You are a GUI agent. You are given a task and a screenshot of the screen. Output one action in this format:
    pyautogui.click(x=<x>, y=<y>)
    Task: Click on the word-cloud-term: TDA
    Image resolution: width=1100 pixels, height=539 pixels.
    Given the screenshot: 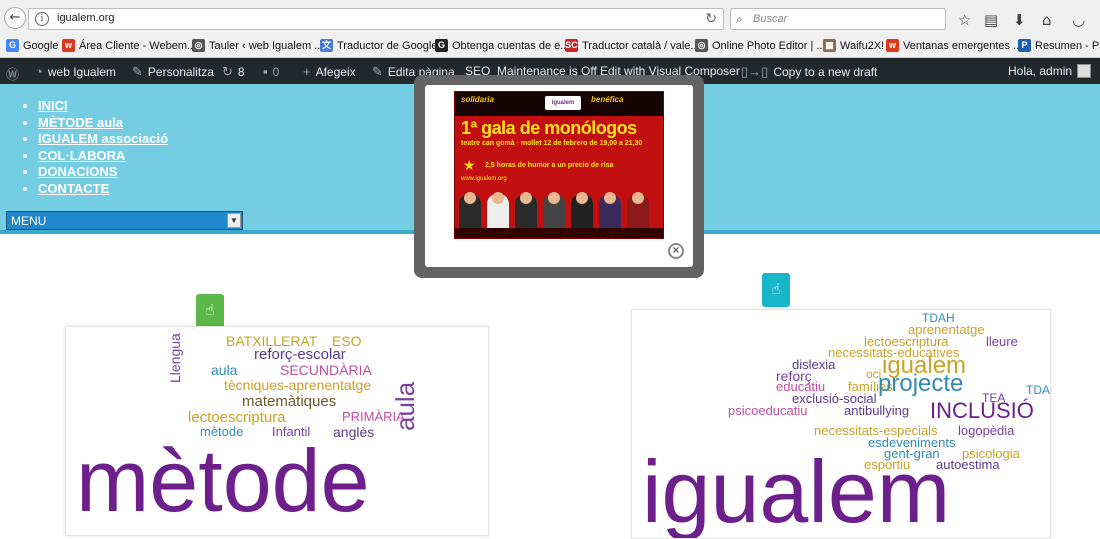 What is the action you would take?
    pyautogui.click(x=1038, y=390)
    